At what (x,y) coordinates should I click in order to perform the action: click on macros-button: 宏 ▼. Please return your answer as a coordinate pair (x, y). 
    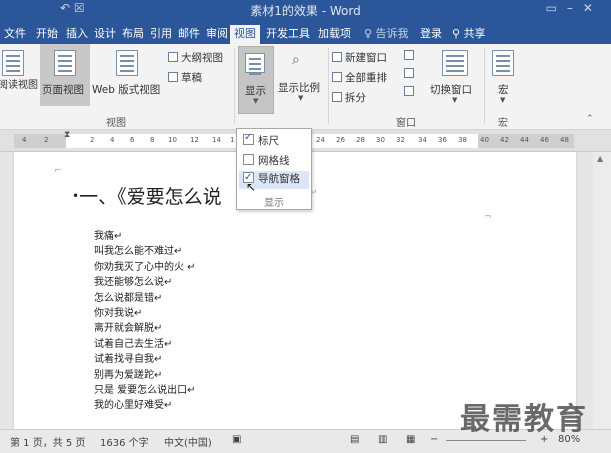
    Looking at the image, I should click on (504, 75).